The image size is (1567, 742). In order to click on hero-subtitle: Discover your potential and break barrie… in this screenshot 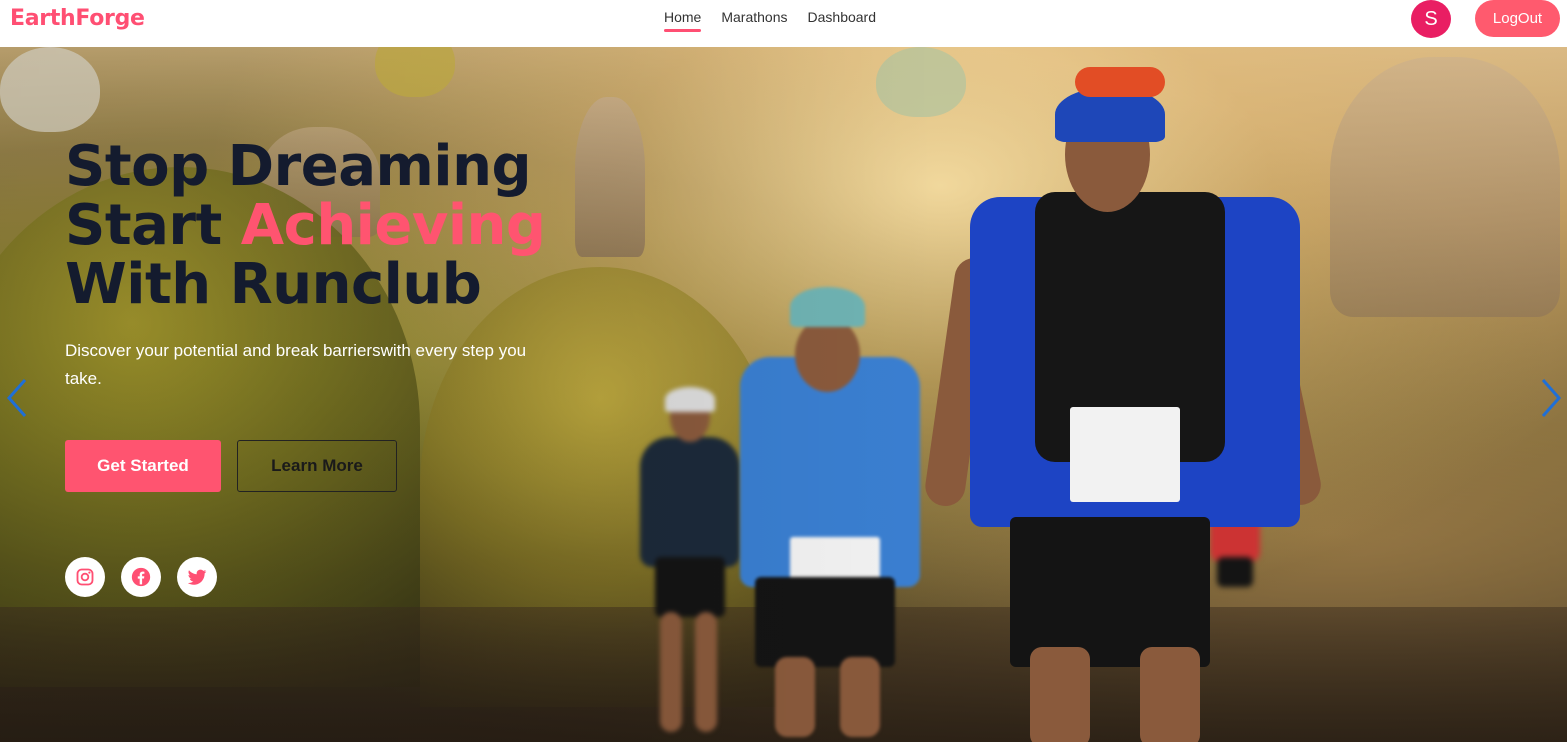, I will do `click(296, 364)`.